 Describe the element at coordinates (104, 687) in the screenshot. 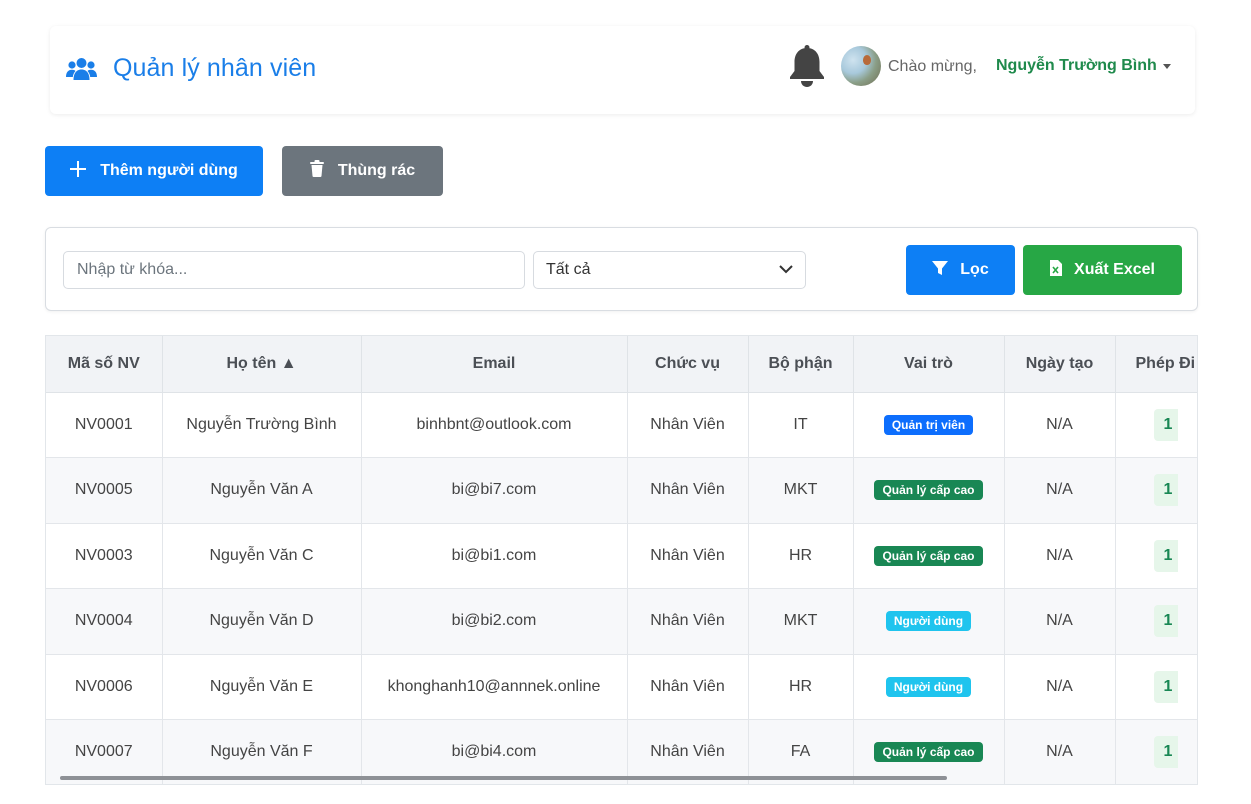

I see `cell-id: NV0006` at that location.